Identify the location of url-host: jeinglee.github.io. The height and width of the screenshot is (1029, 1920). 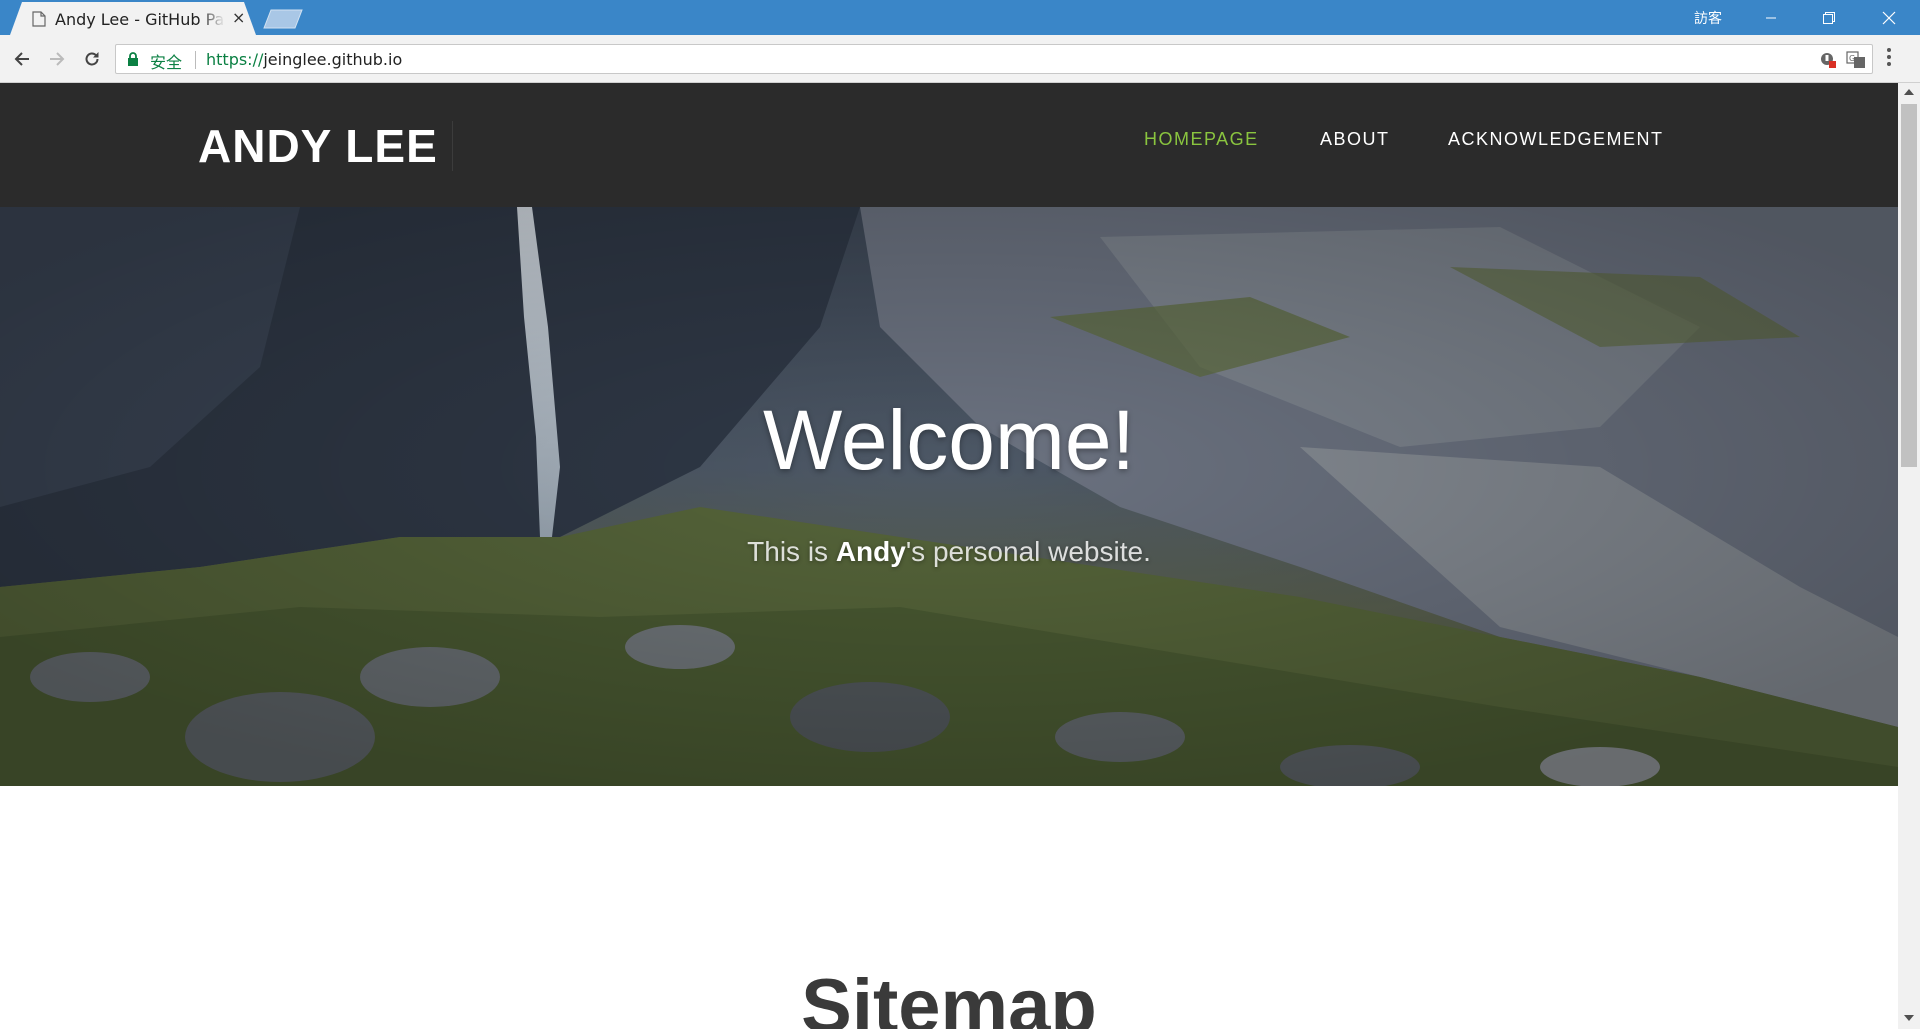
(333, 59).